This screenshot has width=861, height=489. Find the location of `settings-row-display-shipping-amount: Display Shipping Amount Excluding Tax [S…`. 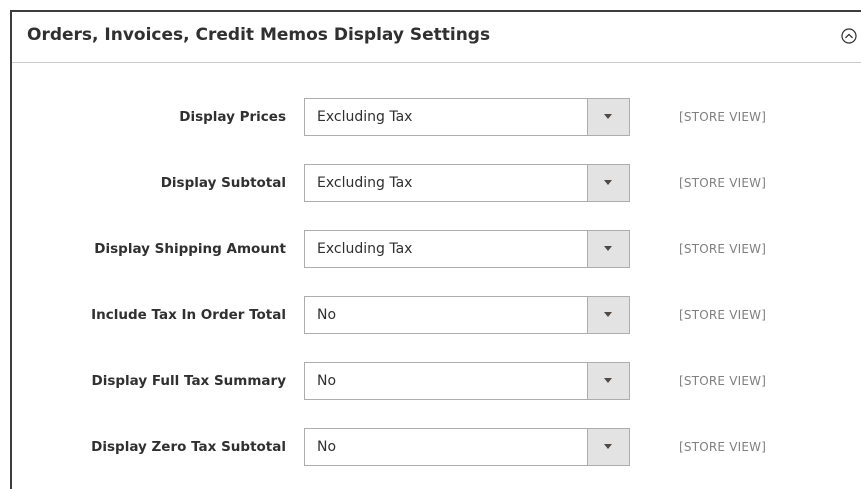

settings-row-display-shipping-amount: Display Shipping Amount Excluding Tax [S… is located at coordinates (432, 250).